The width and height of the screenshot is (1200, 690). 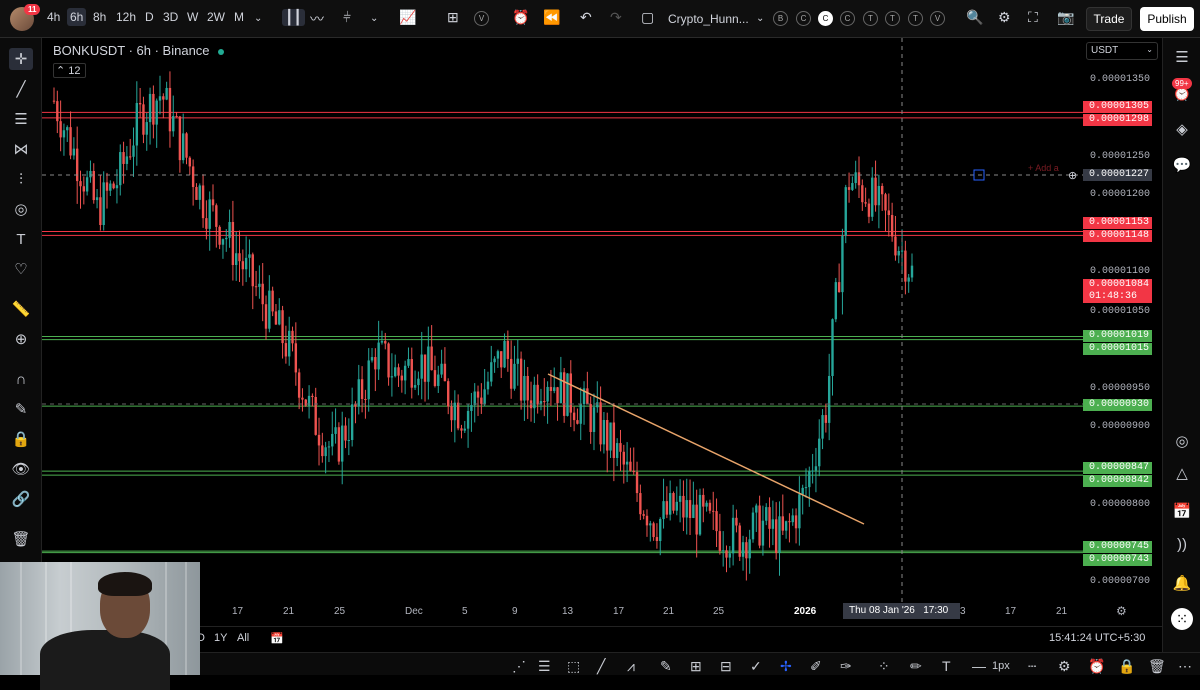 I want to click on table-tool-icon: ⊟, so click(x=726, y=666).